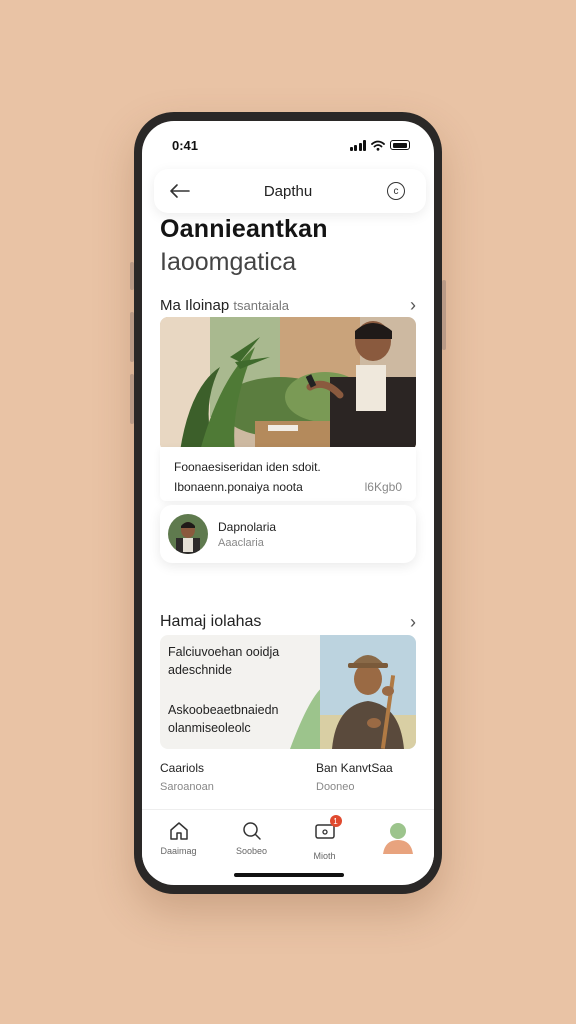 The width and height of the screenshot is (576, 1024). What do you see at coordinates (444, 315) in the screenshot?
I see `power-button` at bounding box center [444, 315].